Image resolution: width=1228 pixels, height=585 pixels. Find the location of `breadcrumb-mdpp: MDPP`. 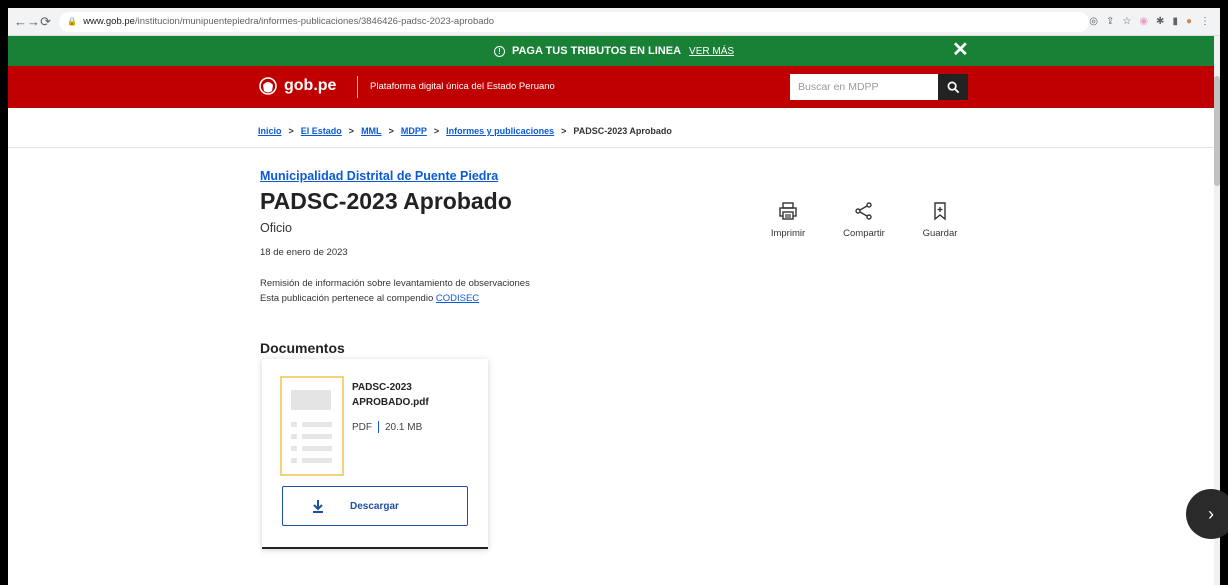

breadcrumb-mdpp: MDPP is located at coordinates (414, 131).